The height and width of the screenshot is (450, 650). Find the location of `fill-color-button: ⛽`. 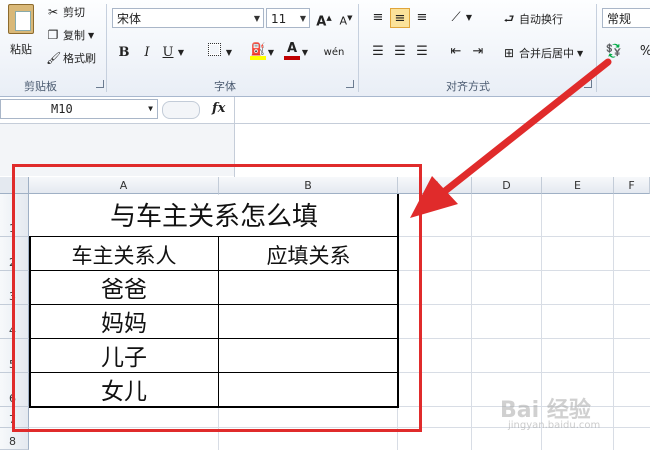

fill-color-button: ⛽ is located at coordinates (258, 52).